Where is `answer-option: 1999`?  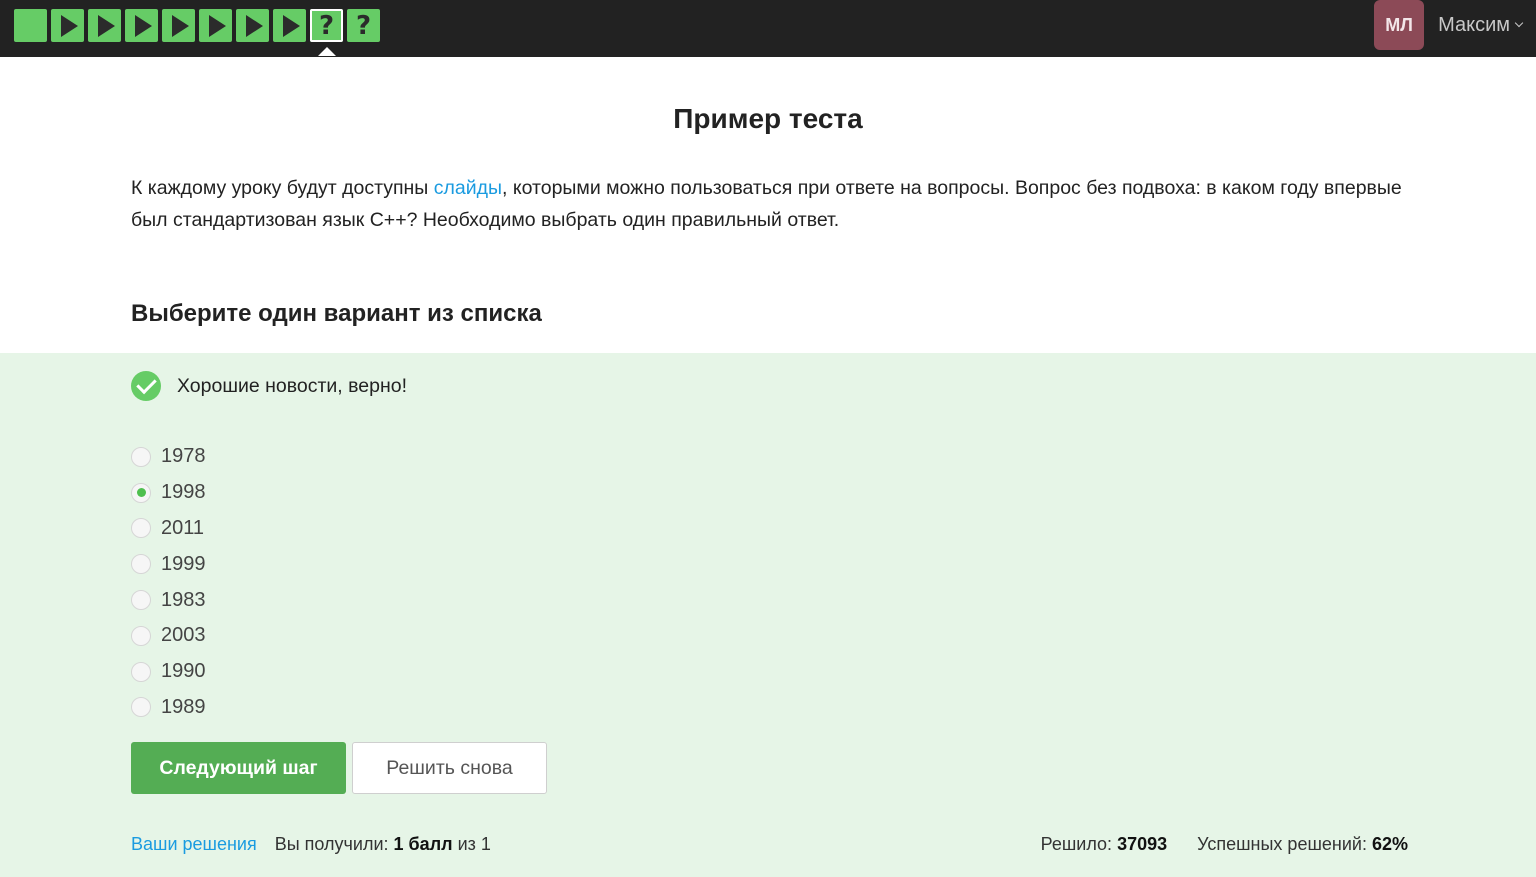 answer-option: 1999 is located at coordinates (168, 564).